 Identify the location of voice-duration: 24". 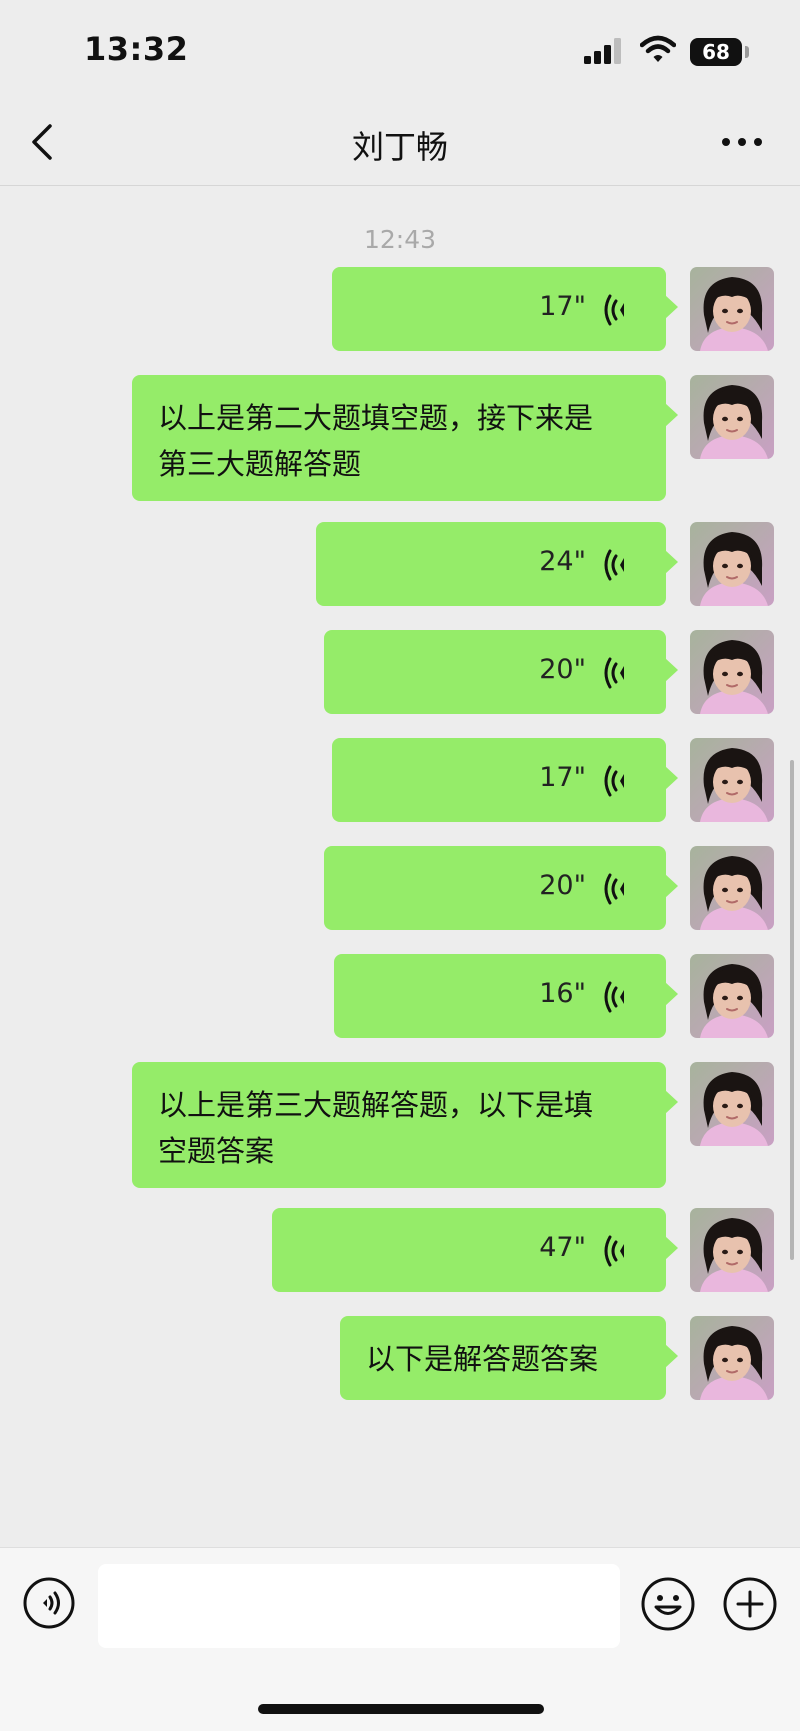
(562, 561).